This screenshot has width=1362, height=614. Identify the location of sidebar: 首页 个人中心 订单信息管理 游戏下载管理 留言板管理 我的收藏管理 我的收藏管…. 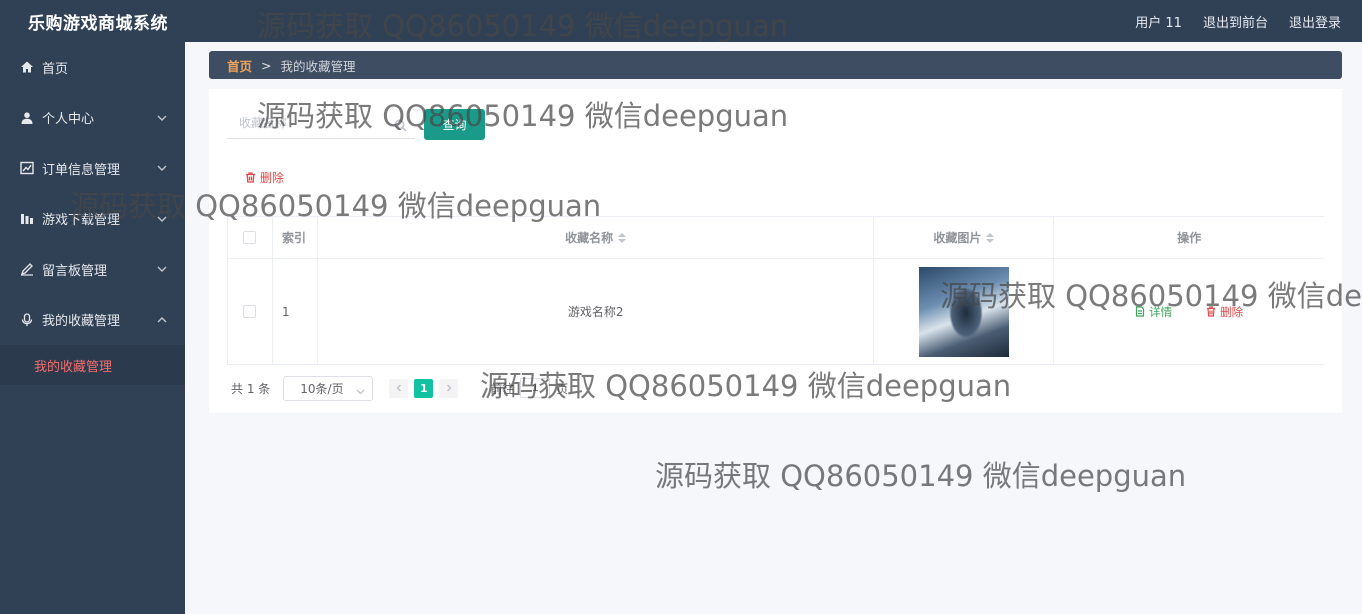
(92, 328).